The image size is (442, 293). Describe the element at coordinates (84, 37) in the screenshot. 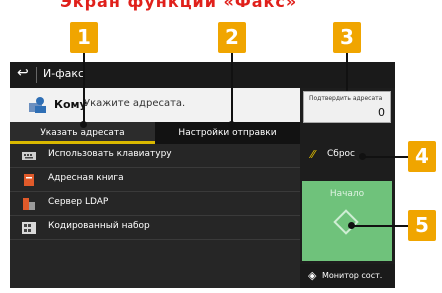

I see `callout-1: 1` at that location.